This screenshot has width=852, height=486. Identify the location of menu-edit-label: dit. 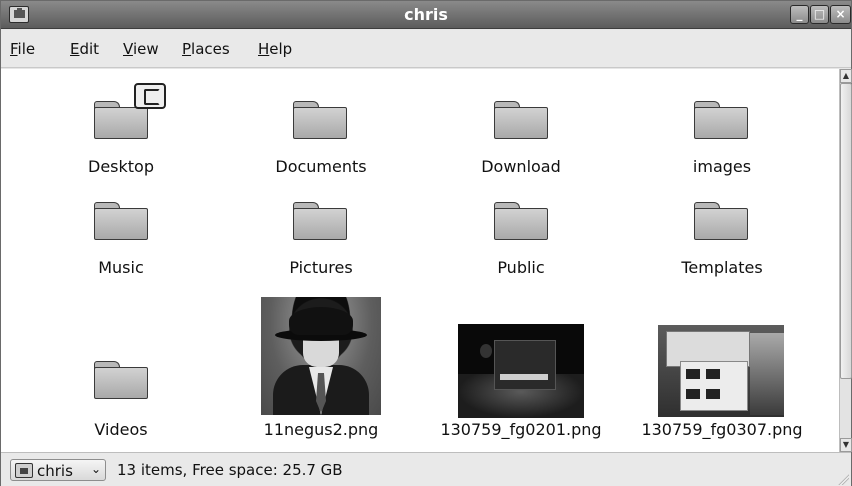
(89, 49).